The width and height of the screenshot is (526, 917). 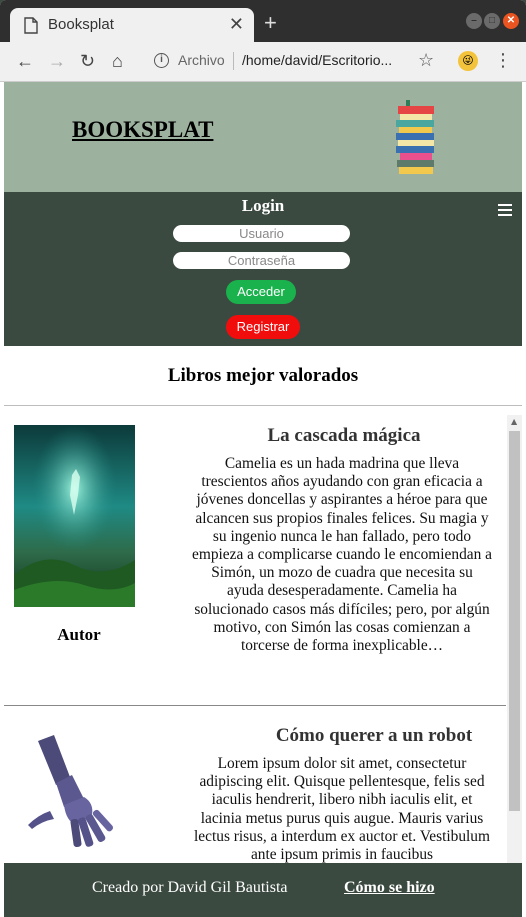 What do you see at coordinates (236, 24) in the screenshot?
I see `close-tab-icon: ✕` at bounding box center [236, 24].